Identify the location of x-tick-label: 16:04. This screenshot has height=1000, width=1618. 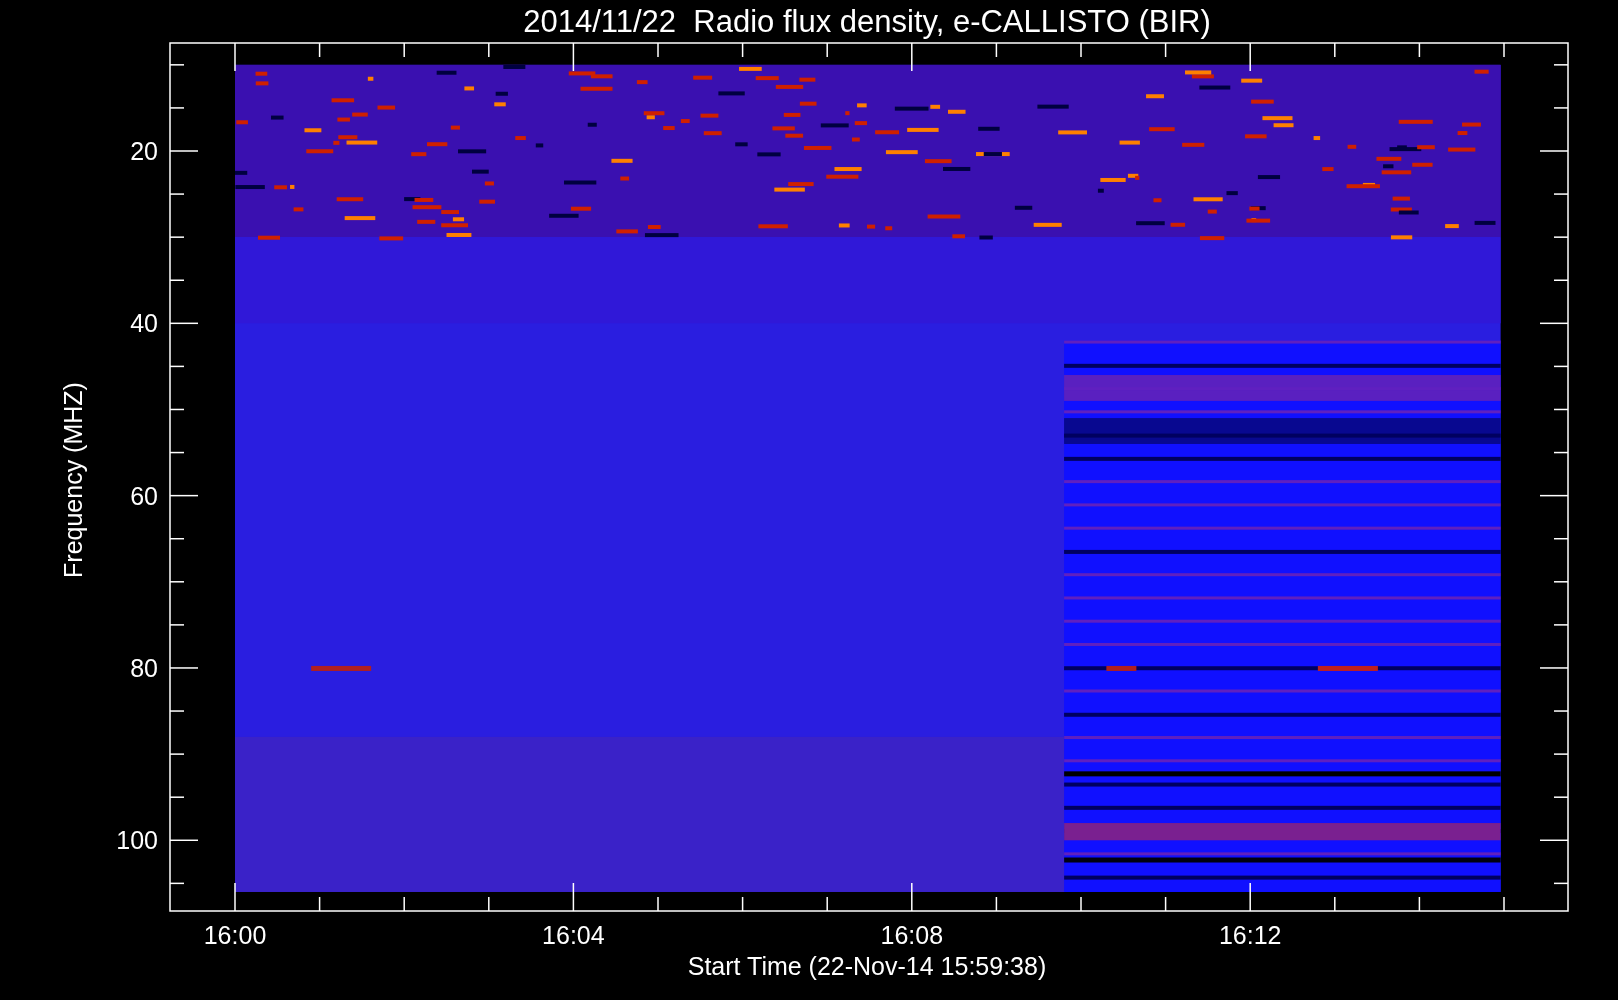
(573, 935).